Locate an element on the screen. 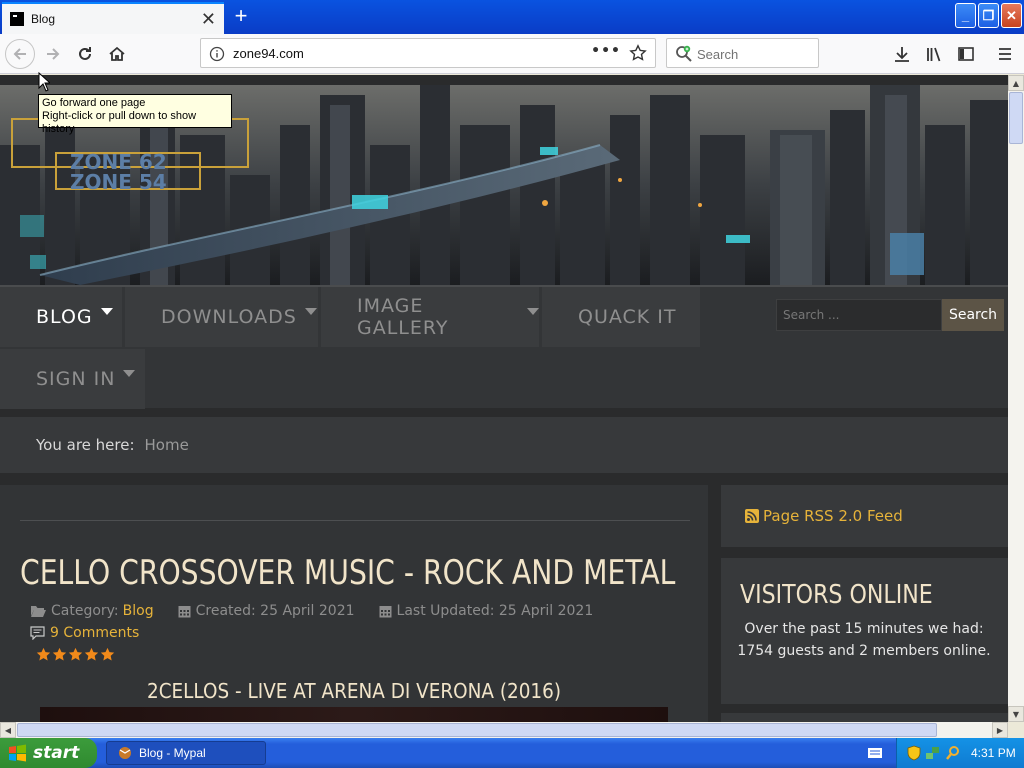  library-icon is located at coordinates (934, 54).